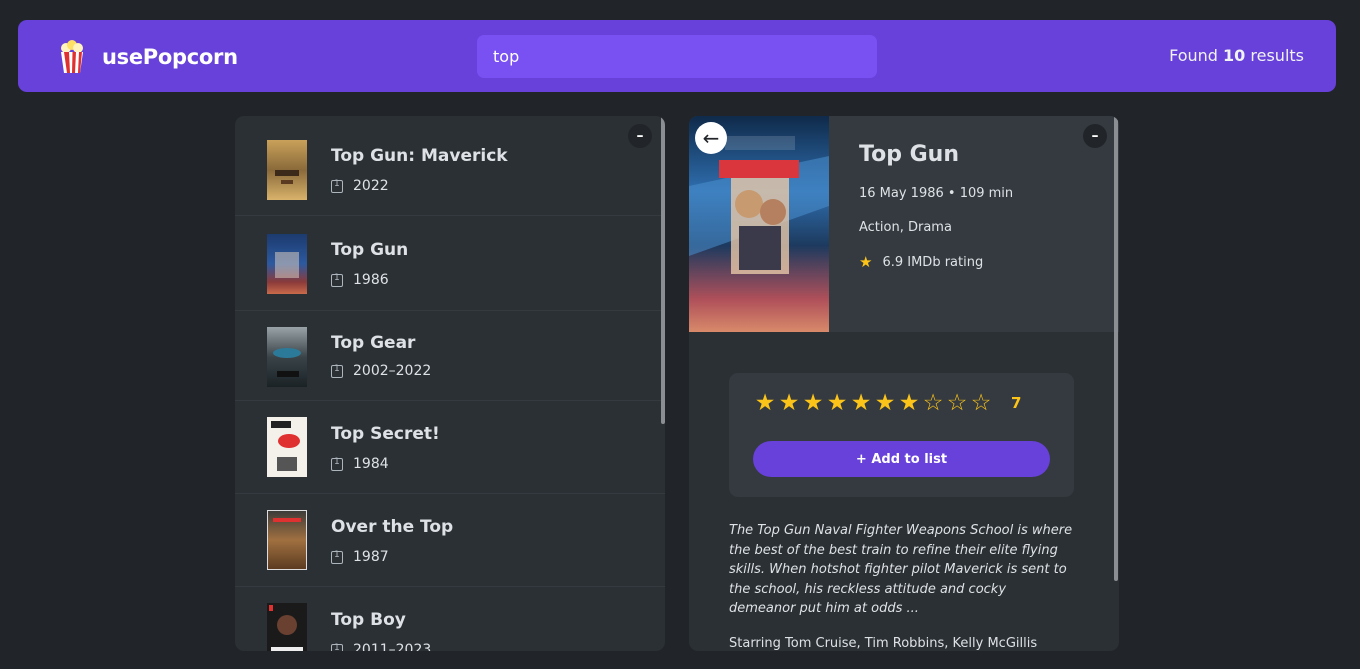  Describe the element at coordinates (901, 435) in the screenshot. I see `rating-box: ★ ★ ★ ★ ★ ★ ★ ☆ ☆ ☆ 7 + Add to list` at that location.